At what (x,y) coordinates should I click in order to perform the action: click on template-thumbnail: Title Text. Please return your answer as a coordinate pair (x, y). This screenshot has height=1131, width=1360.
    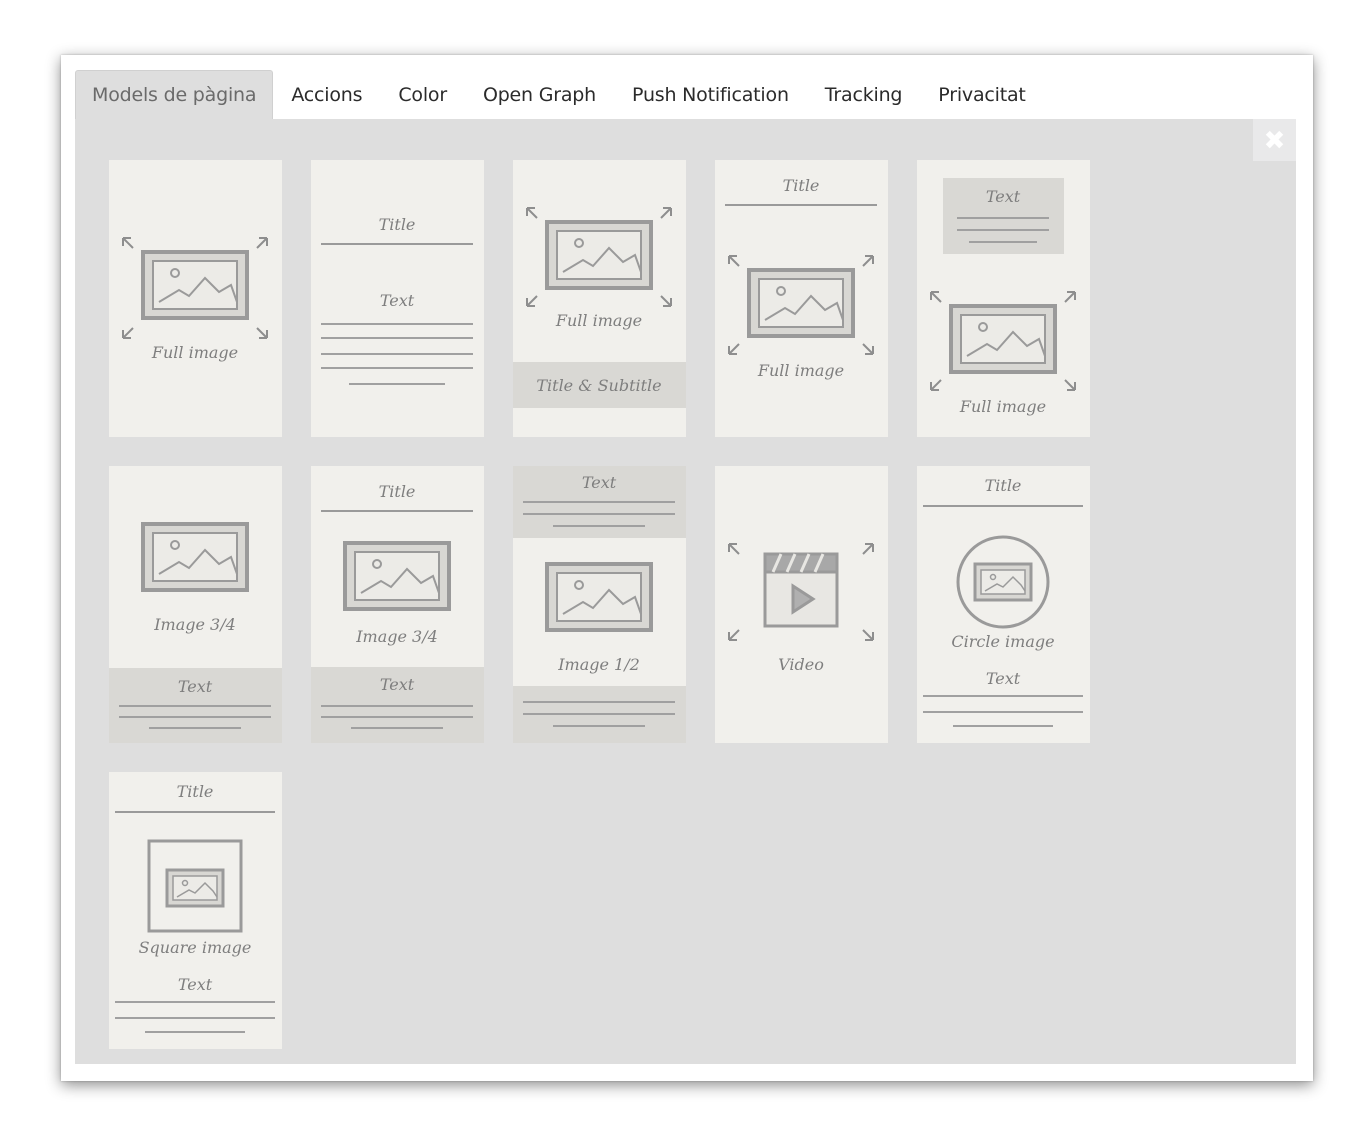
    Looking at the image, I should click on (397, 300).